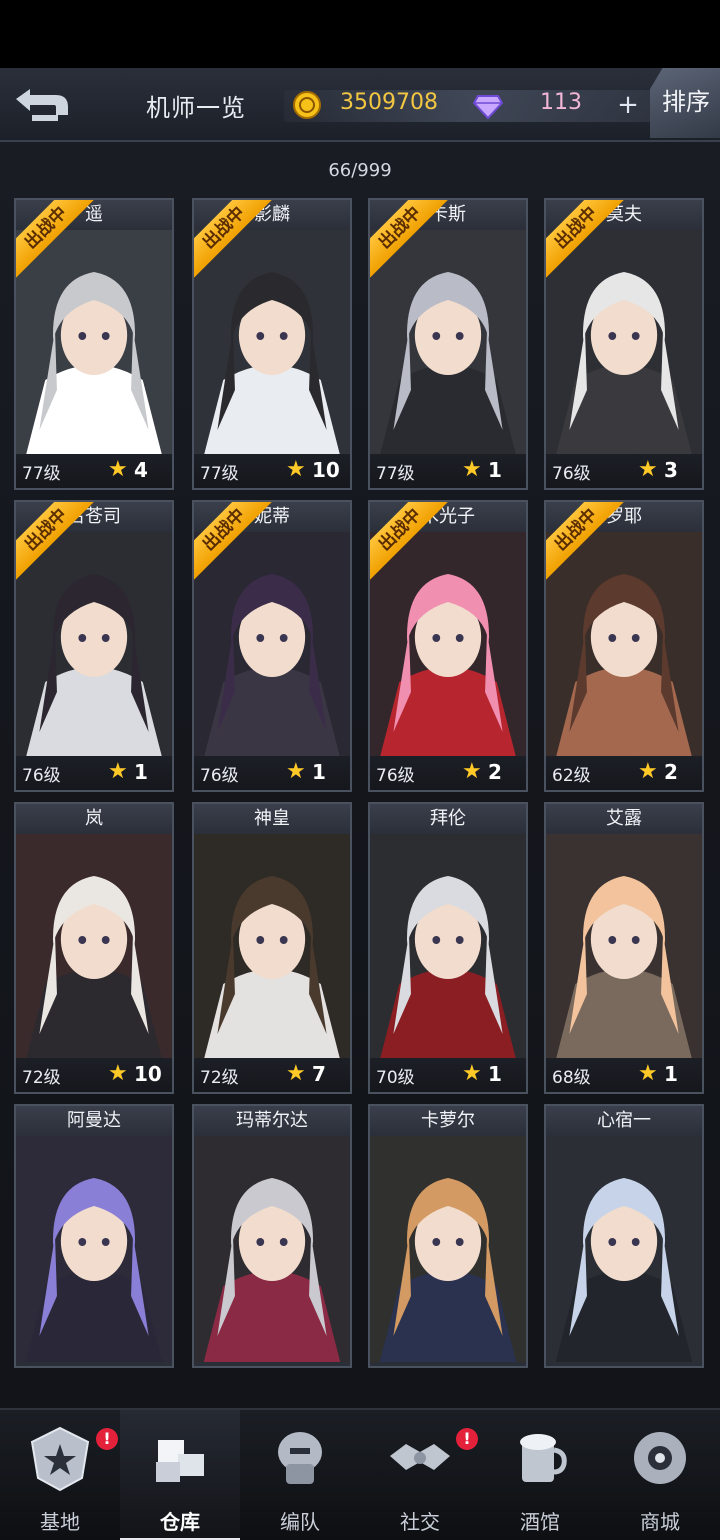  Describe the element at coordinates (272, 819) in the screenshot. I see `pilot-name: 神皇` at that location.